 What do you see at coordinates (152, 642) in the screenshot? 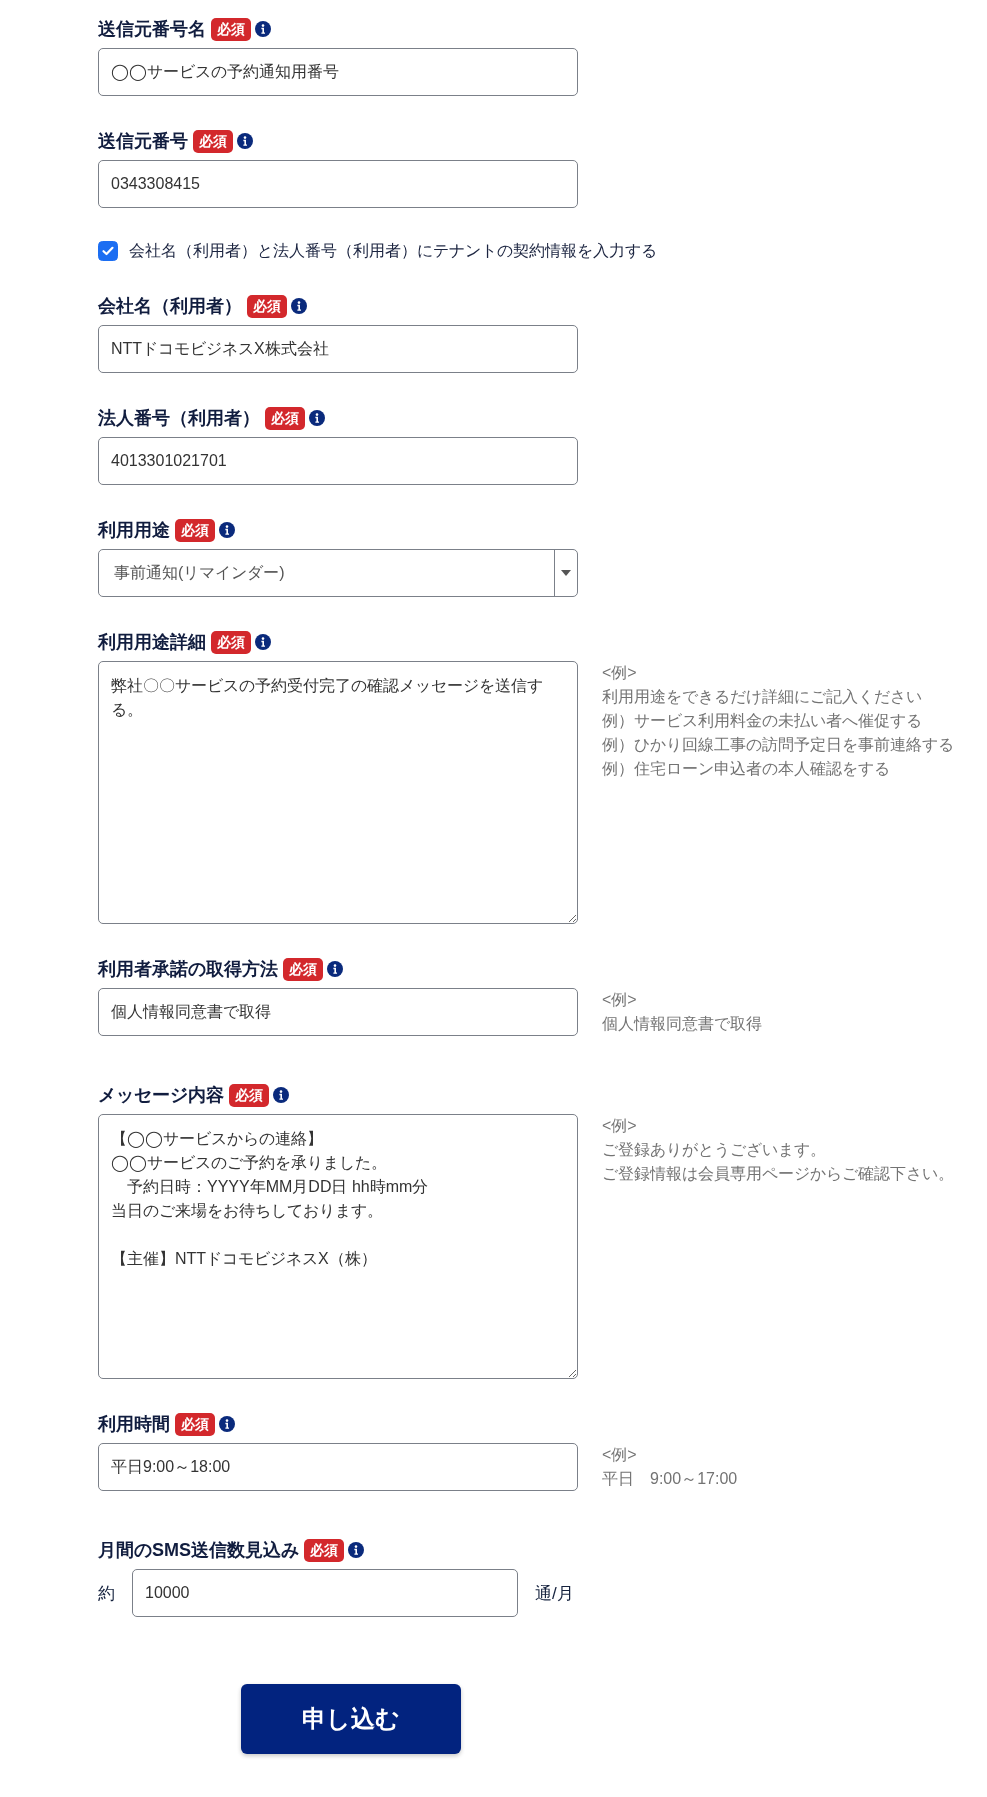
I see `field-label: 利用用途詳細` at bounding box center [152, 642].